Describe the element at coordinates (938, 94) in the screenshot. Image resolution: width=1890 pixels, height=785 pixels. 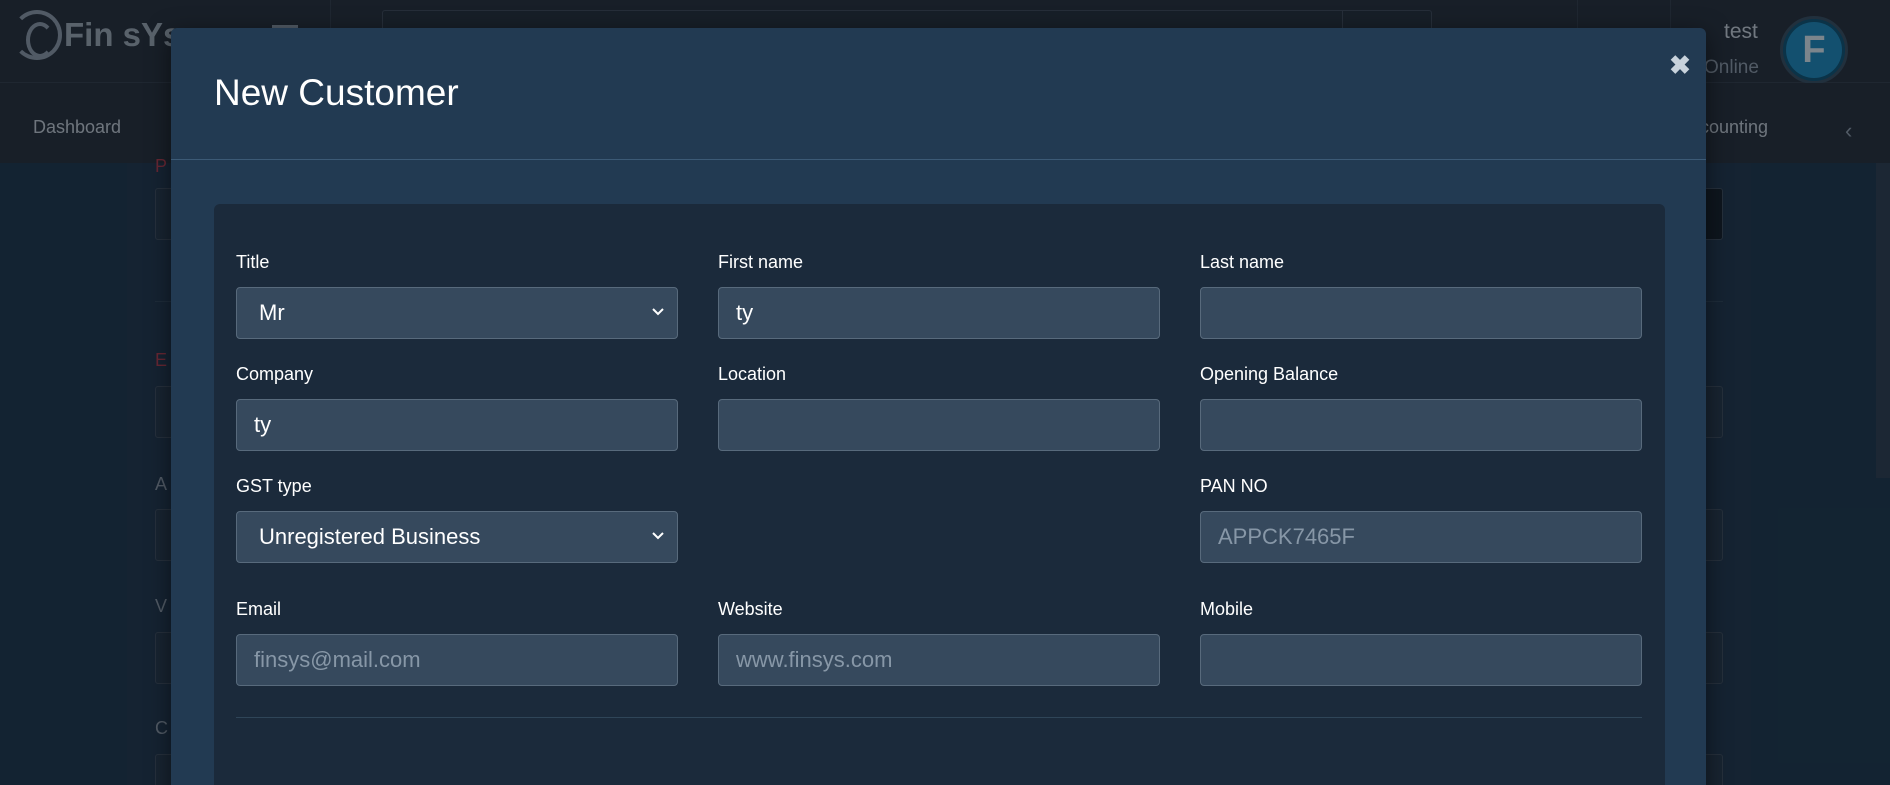
I see `modal-header: New Customer ✖` at that location.